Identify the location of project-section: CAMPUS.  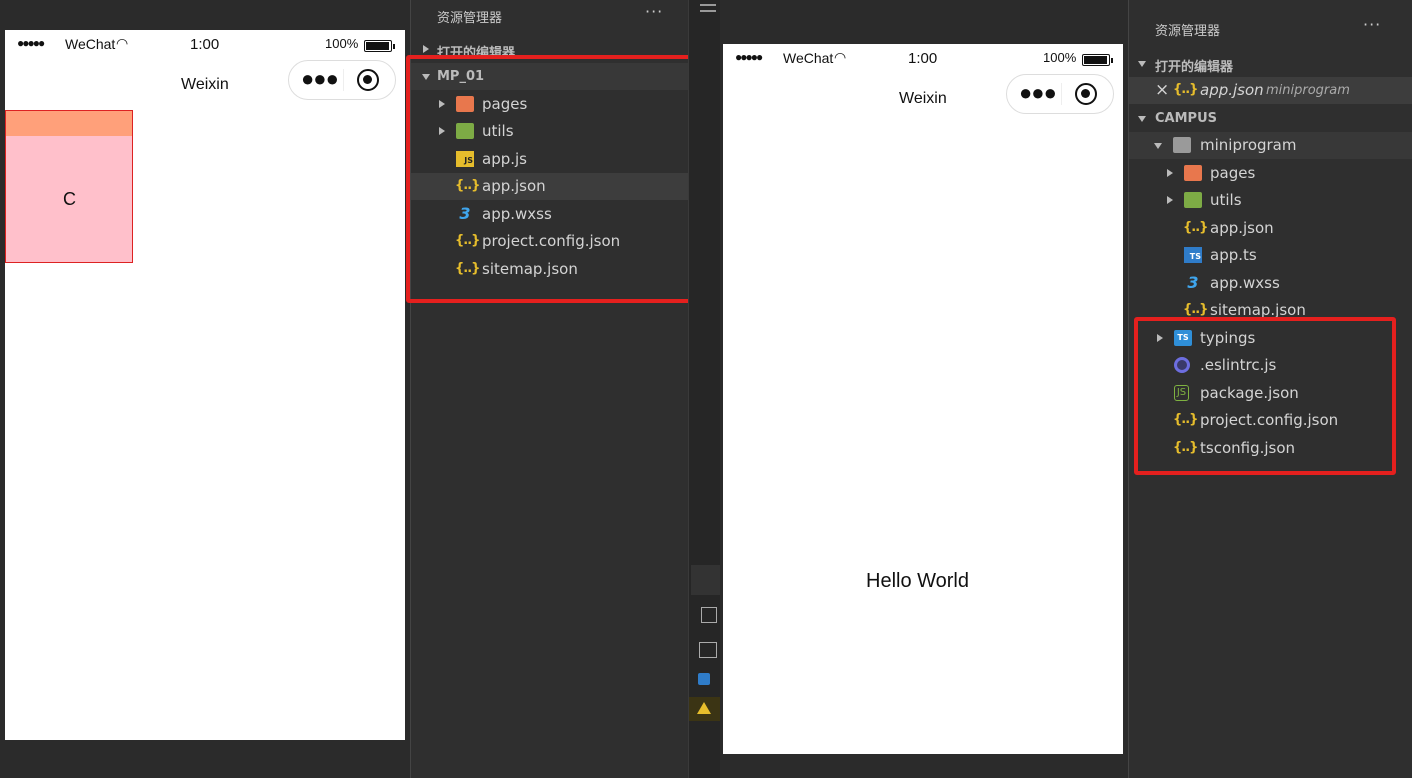
(1270, 118).